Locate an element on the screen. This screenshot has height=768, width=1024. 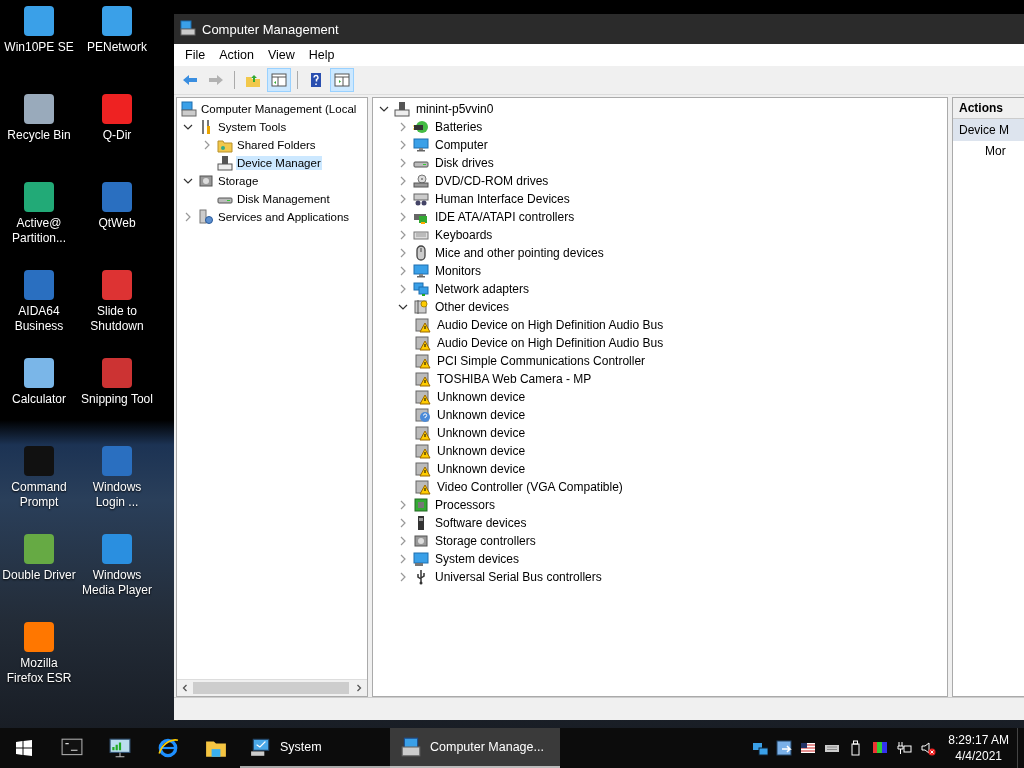
tree-item: Human Interface Devices is located at coordinates (502, 199).